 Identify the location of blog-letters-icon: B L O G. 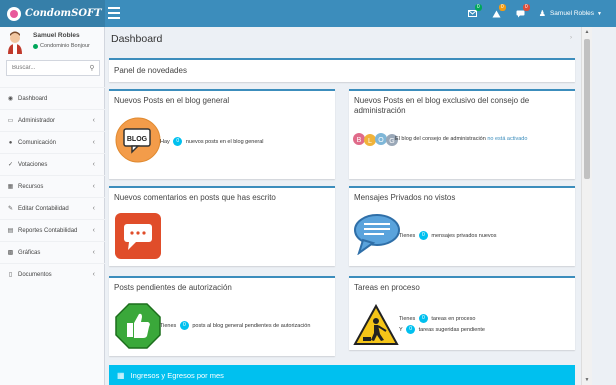
(375, 139).